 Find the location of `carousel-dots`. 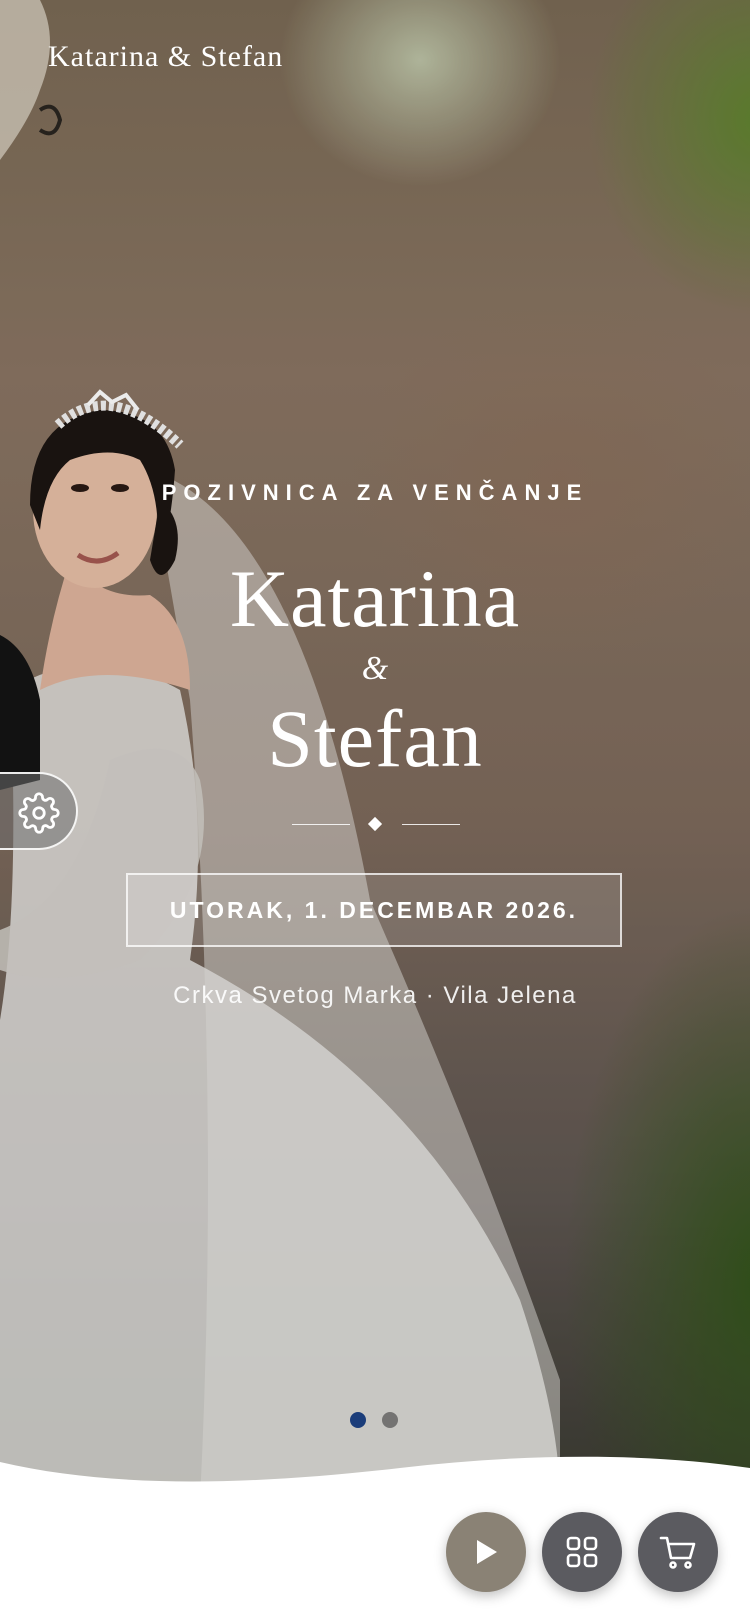

carousel-dots is located at coordinates (376, 1421).